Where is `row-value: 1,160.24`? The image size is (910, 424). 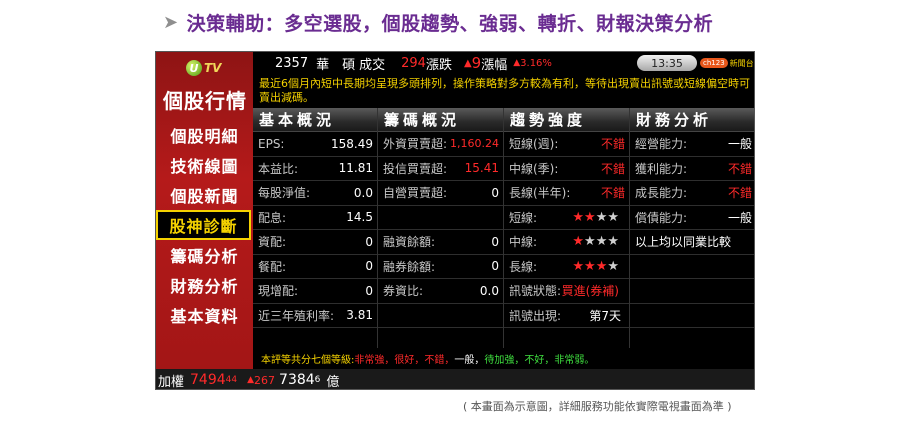 row-value: 1,160.24 is located at coordinates (474, 144).